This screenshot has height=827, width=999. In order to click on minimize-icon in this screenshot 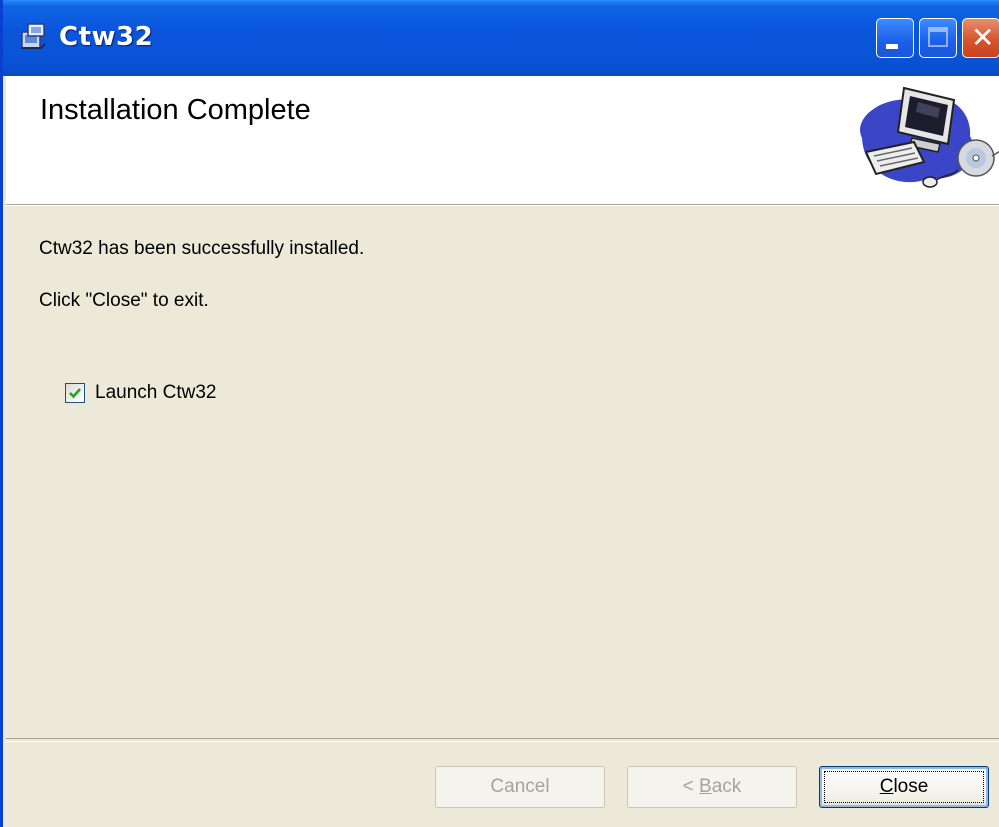, I will do `click(892, 46)`.